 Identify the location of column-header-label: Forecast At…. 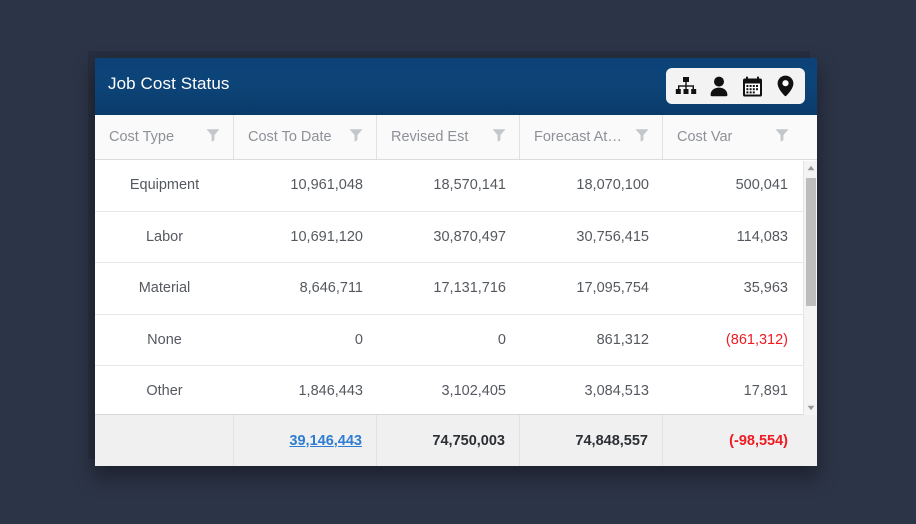
(578, 137).